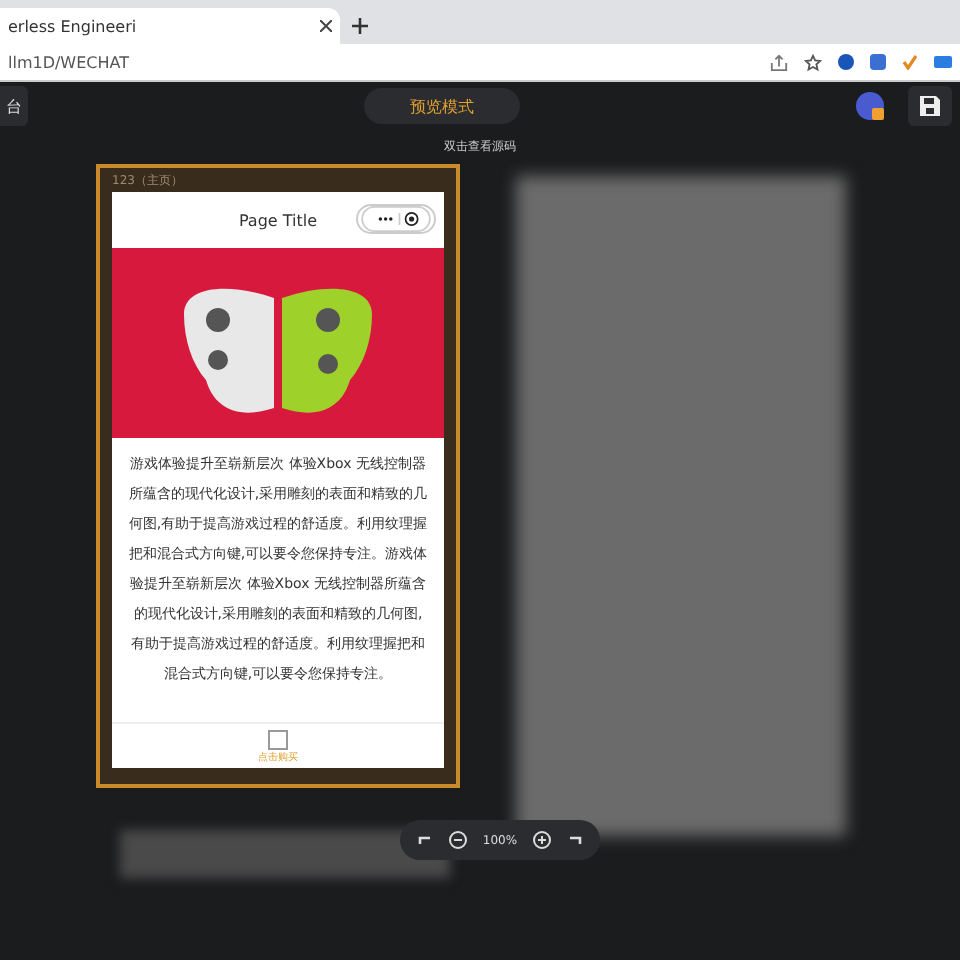 Image resolution: width=960 pixels, height=960 pixels. I want to click on save-icon, so click(930, 106).